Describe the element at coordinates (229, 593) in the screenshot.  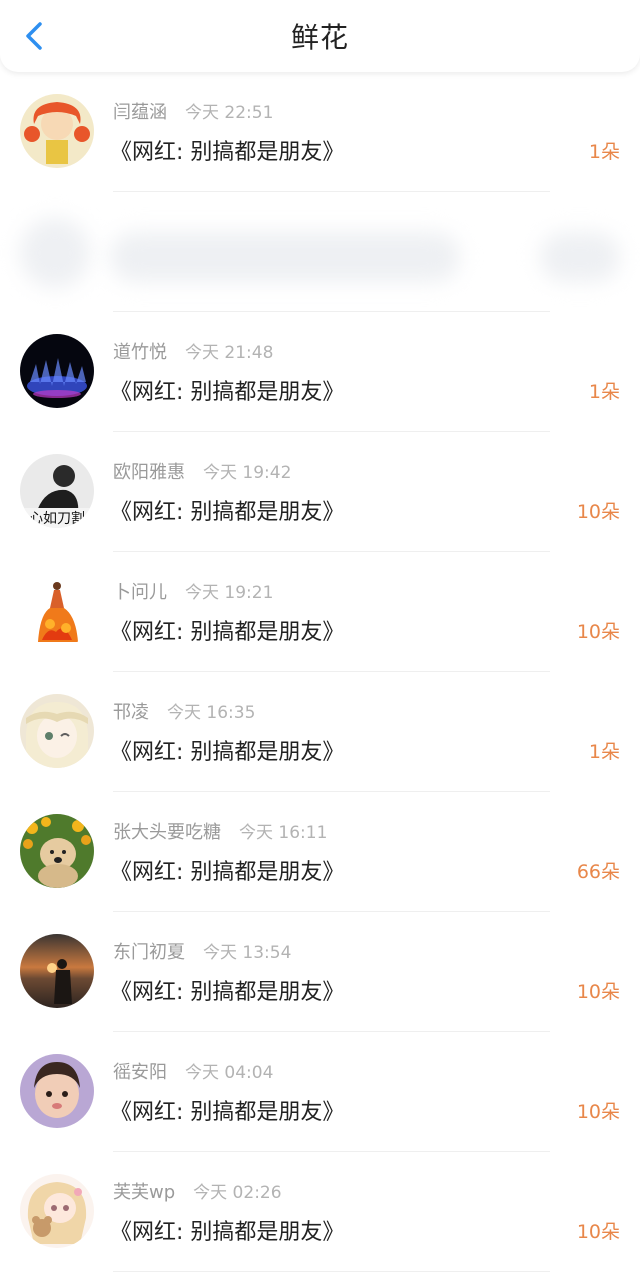
I see `timestamp: 今天 19:21` at that location.